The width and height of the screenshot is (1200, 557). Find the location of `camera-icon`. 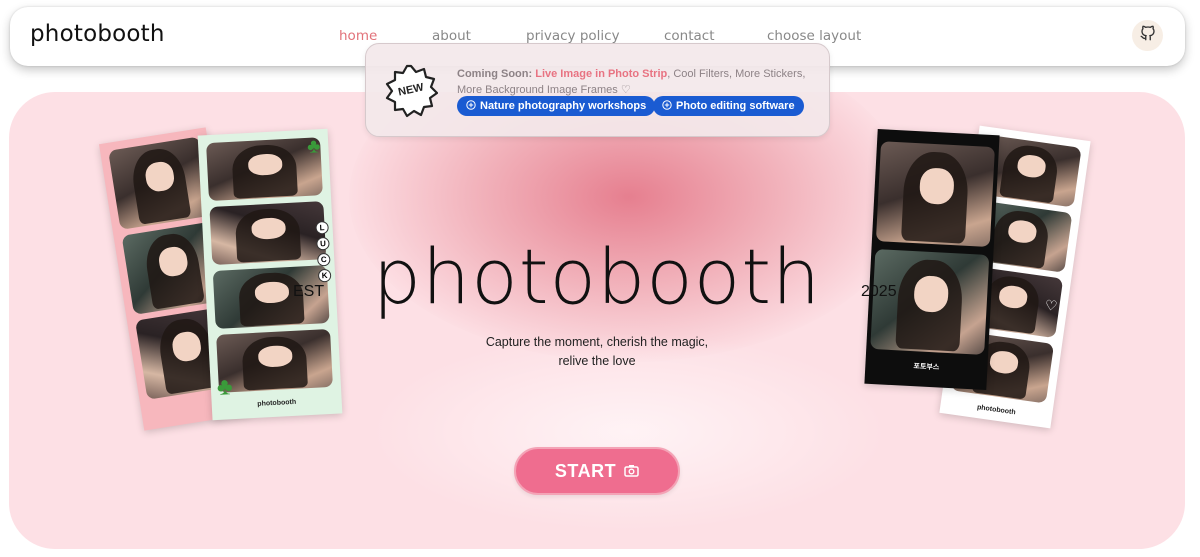

camera-icon is located at coordinates (631, 471).